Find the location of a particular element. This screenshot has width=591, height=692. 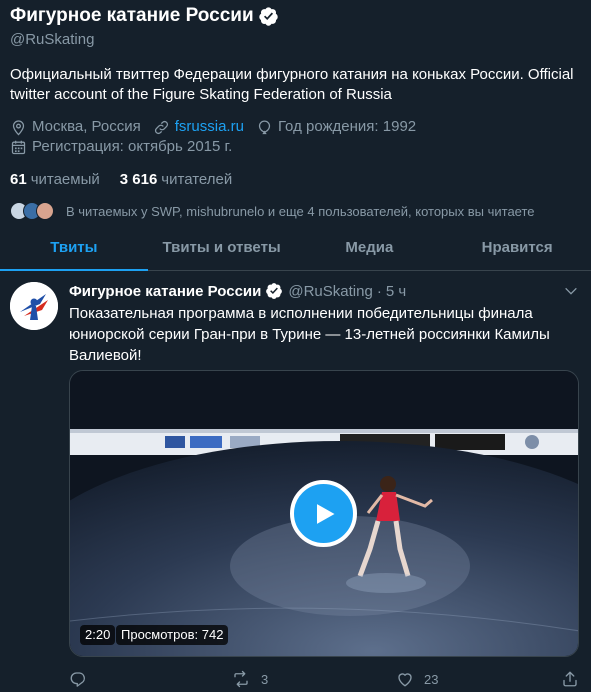

like-icon is located at coordinates (405, 680).